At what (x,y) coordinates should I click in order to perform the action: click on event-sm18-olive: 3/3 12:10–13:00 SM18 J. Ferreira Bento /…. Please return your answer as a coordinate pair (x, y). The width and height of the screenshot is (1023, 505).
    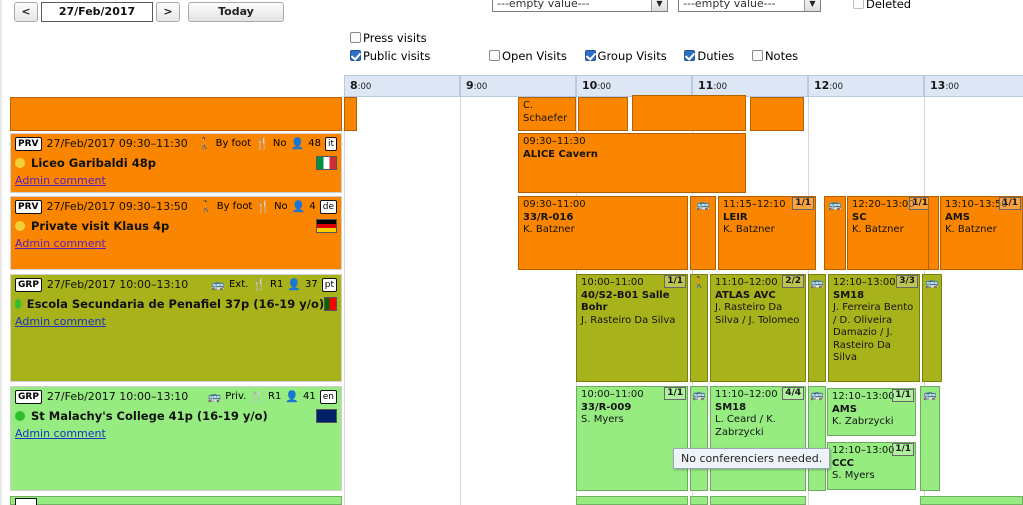
    Looking at the image, I should click on (874, 328).